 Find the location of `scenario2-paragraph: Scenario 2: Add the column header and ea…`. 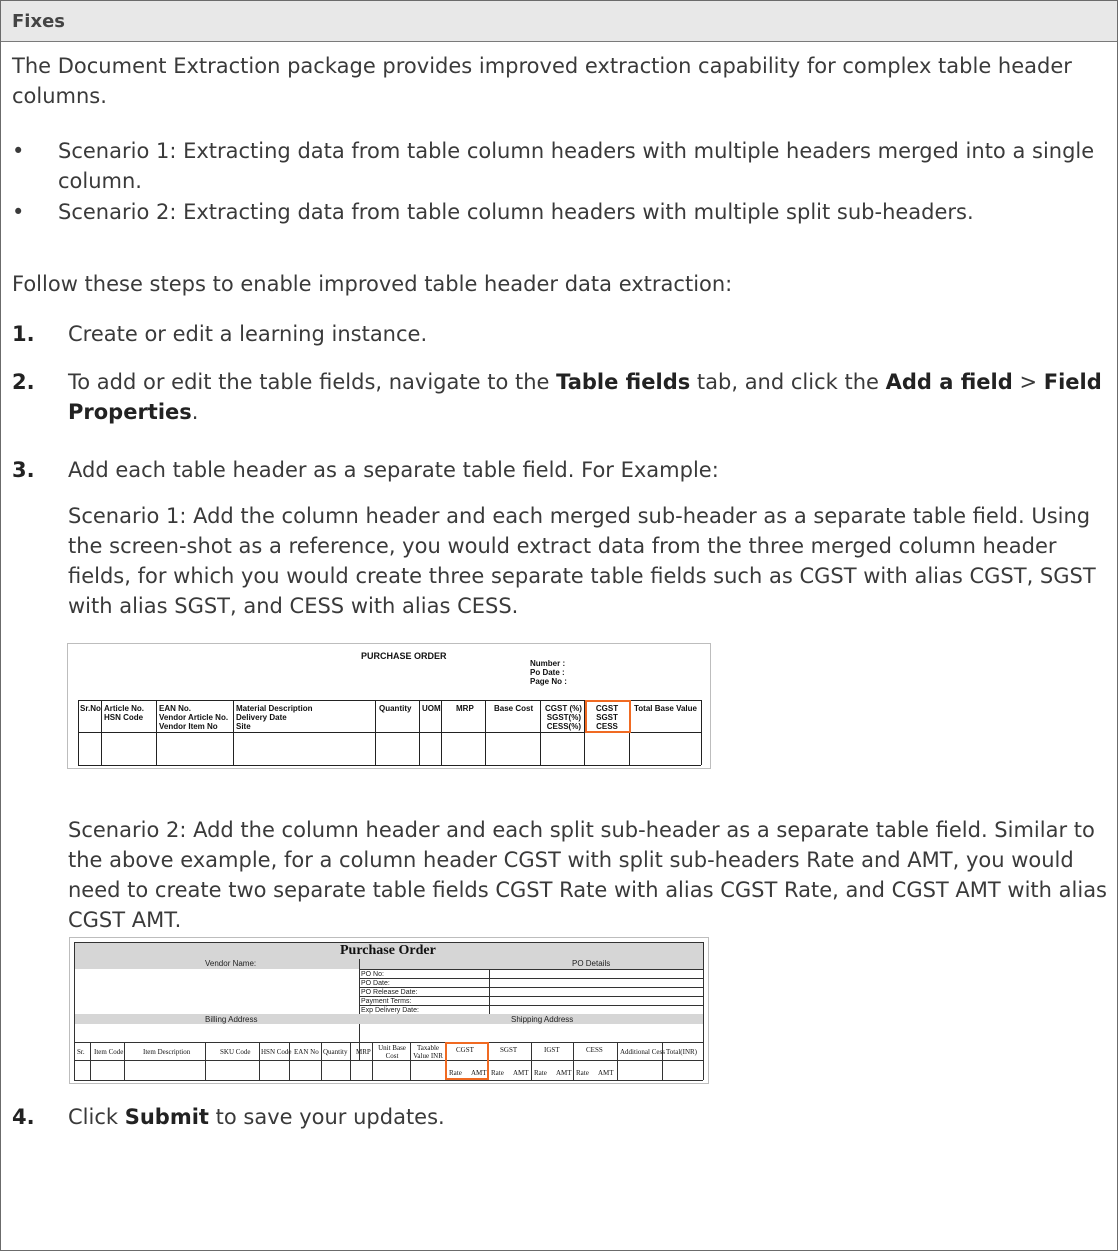

scenario2-paragraph: Scenario 2: Add the column header and ea… is located at coordinates (587, 875).